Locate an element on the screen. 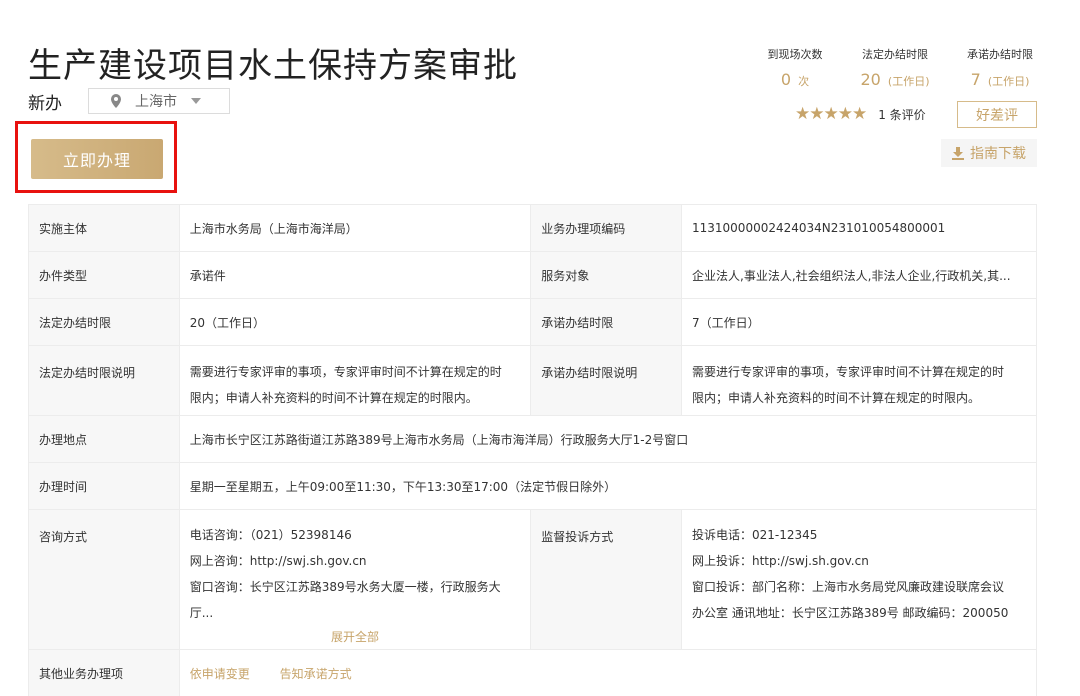 This screenshot has height=696, width=1080. table-key: 办件类型 is located at coordinates (104, 275).